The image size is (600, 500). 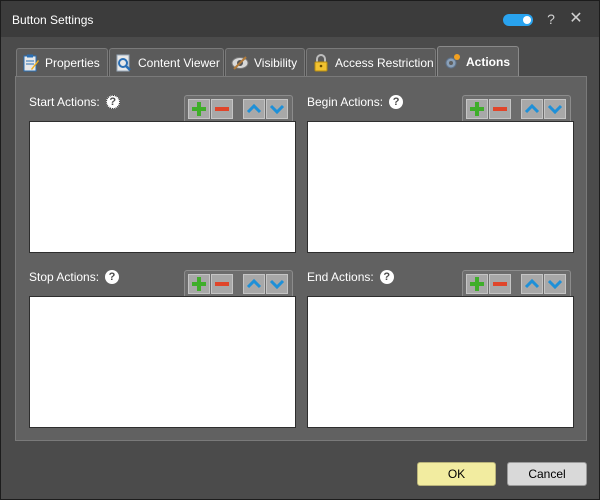 I want to click on cancel-button: Cancel, so click(x=547, y=474).